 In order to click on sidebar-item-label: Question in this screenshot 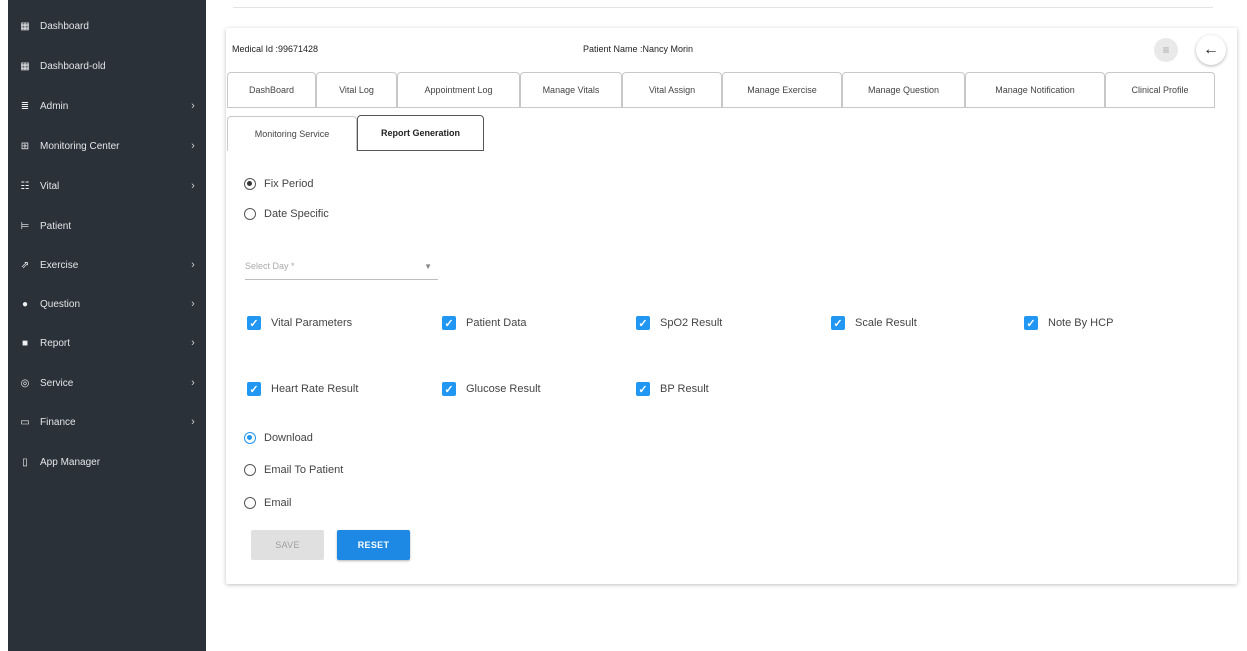, I will do `click(60, 304)`.